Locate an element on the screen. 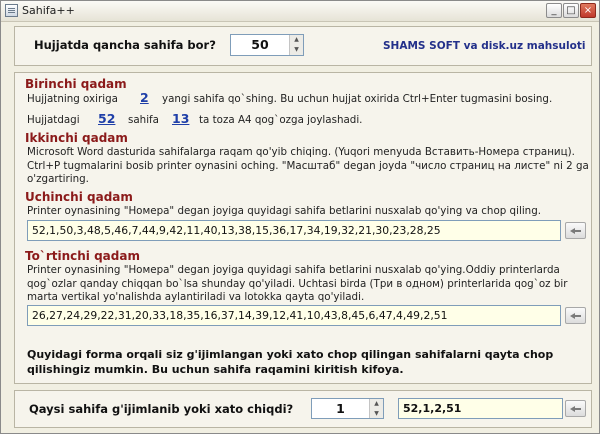 This screenshot has width=600, height=434. reprint-copy-button is located at coordinates (575, 408).